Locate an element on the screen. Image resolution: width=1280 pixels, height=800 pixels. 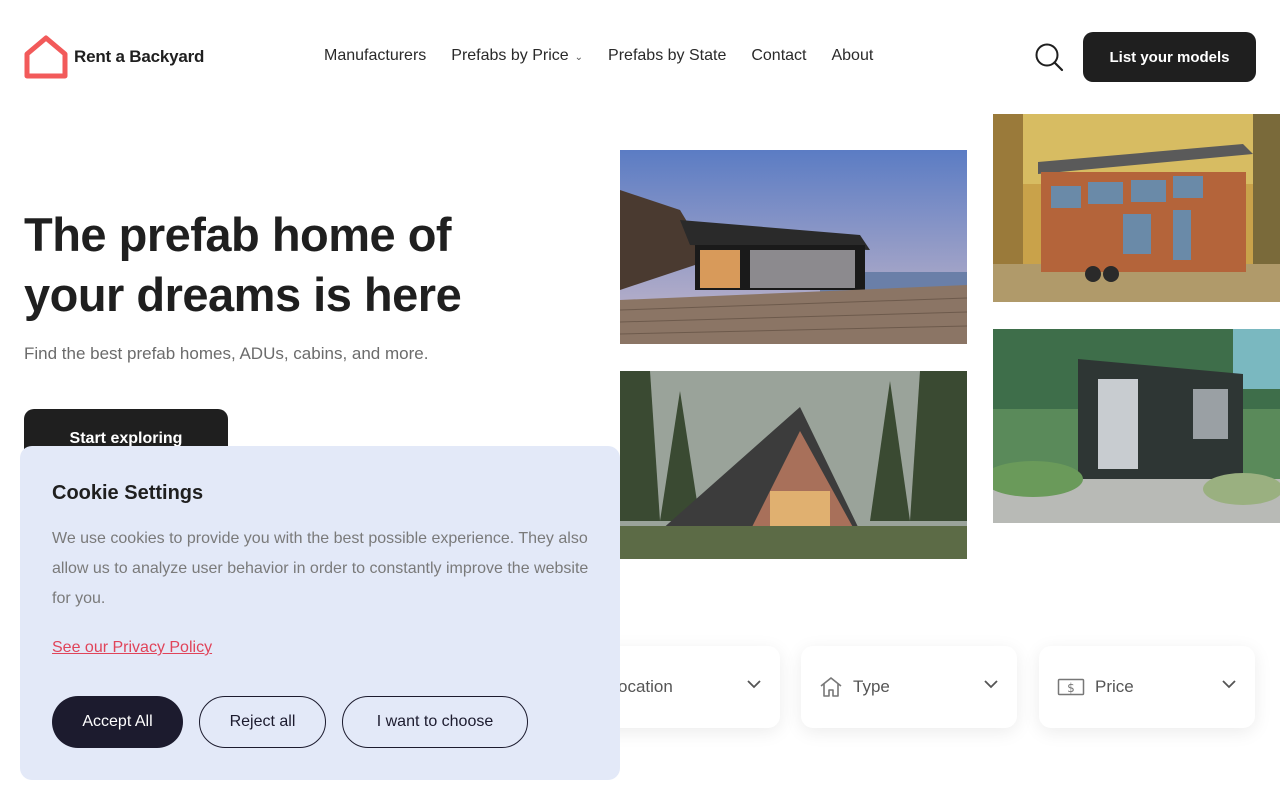
nav-contact: Contact is located at coordinates (778, 56).